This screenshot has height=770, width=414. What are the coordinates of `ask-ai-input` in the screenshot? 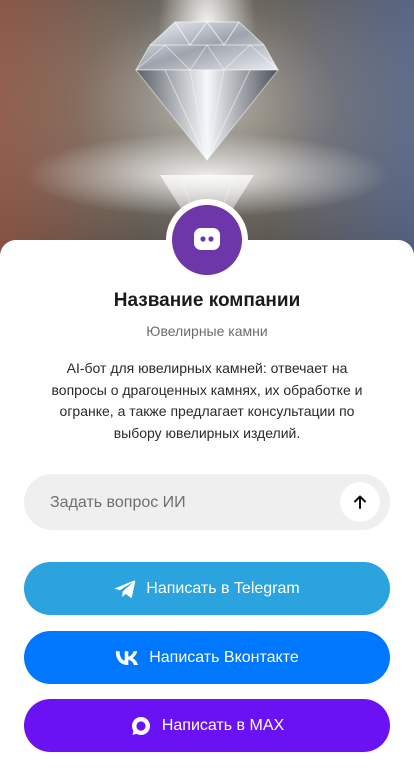 It's located at (195, 503).